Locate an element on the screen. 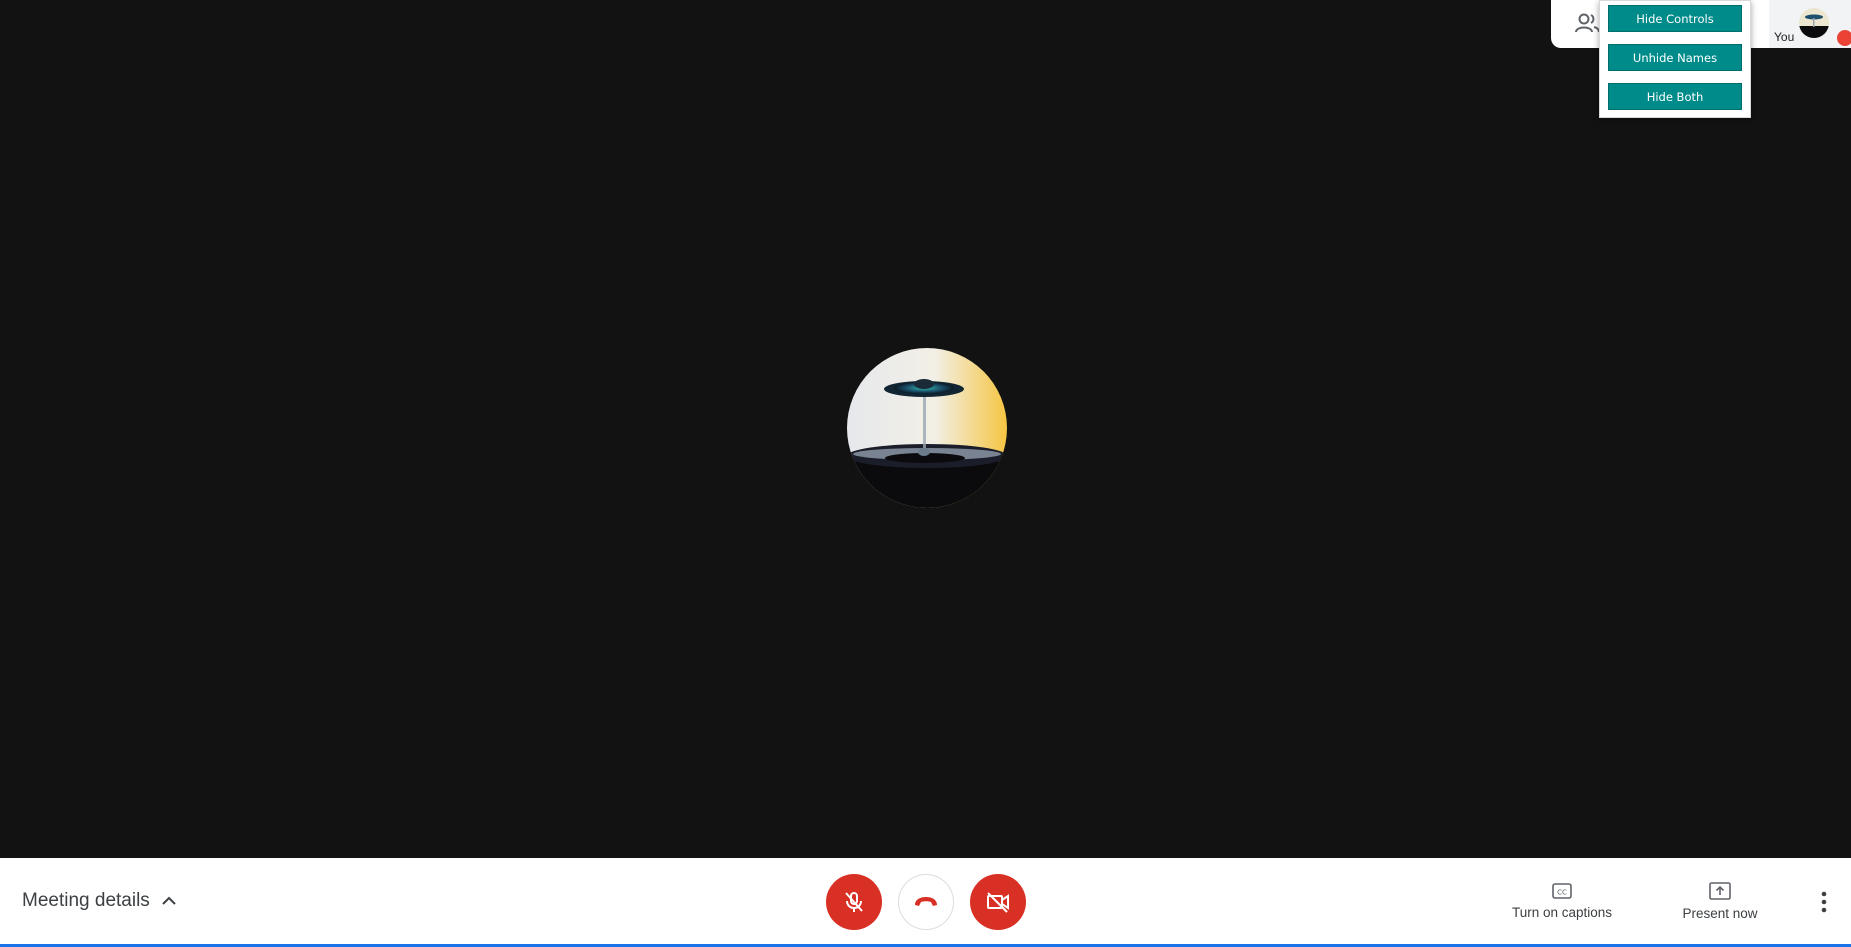  camera-toggle-button is located at coordinates (998, 902).